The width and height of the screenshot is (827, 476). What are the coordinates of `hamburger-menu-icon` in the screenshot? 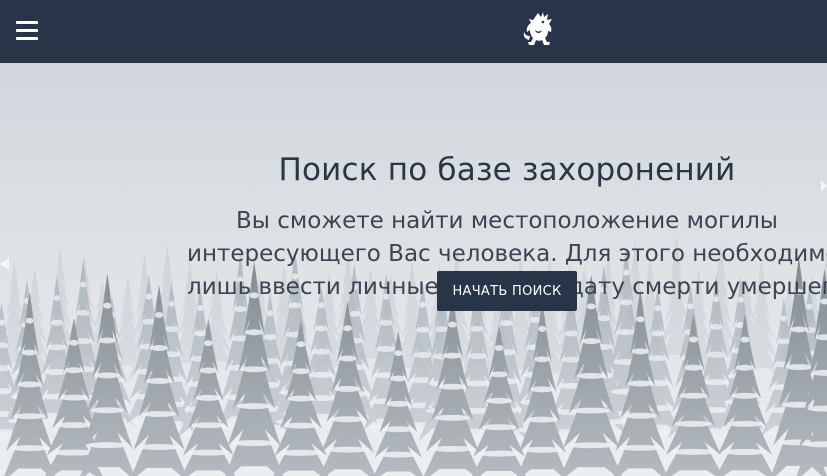 It's located at (27, 31).